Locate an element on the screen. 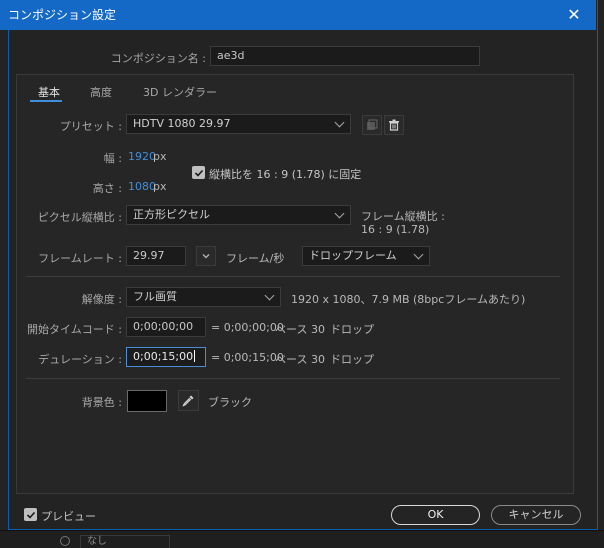 The height and width of the screenshot is (548, 604). frame-rate-unit: フレーム/秒 is located at coordinates (255, 258).